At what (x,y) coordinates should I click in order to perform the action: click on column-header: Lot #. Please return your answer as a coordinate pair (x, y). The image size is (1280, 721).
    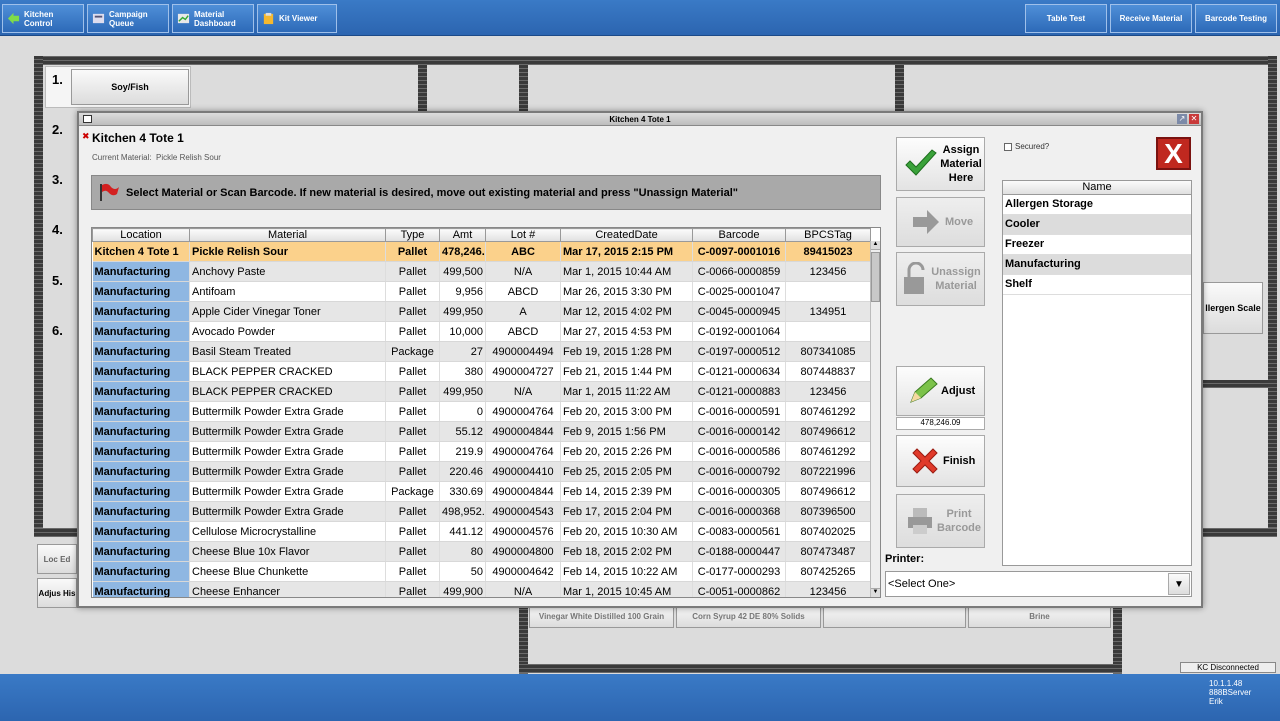
    Looking at the image, I should click on (523, 235).